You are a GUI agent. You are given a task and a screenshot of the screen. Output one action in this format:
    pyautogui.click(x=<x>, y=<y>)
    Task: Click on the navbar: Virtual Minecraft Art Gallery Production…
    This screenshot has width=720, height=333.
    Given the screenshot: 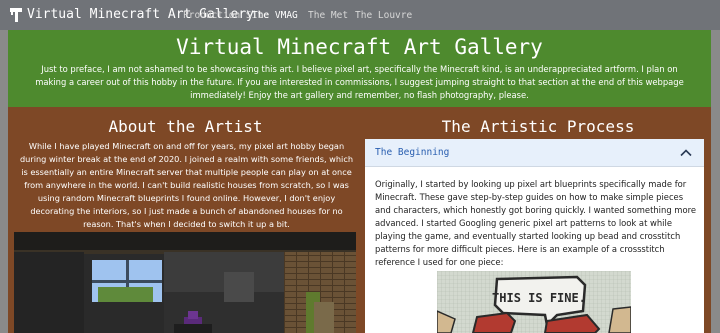 What is the action you would take?
    pyautogui.click(x=360, y=15)
    